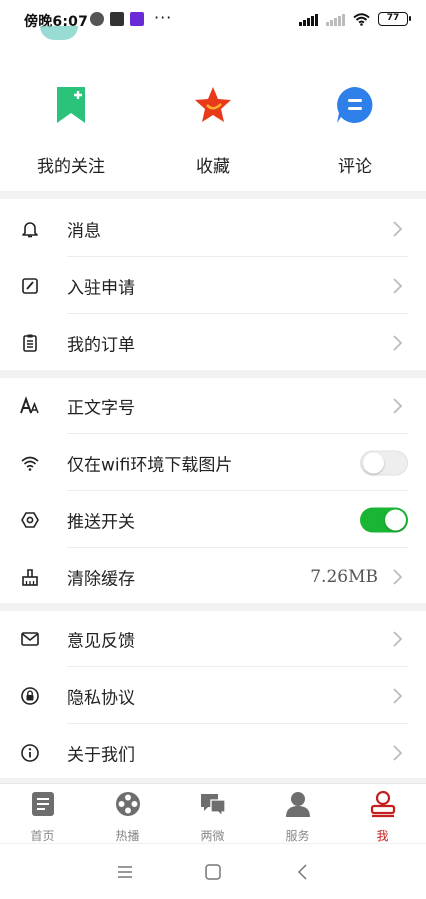 The image size is (426, 899). I want to click on menu-item-push: 推送开关, so click(213, 519).